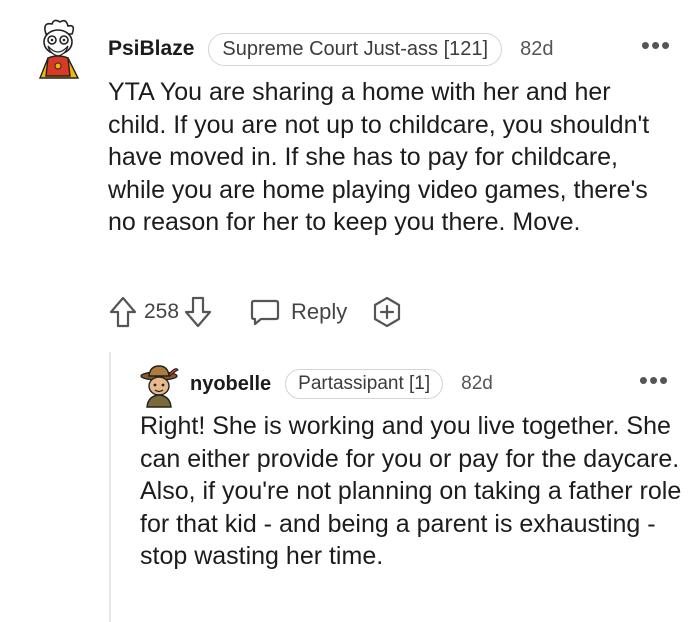 The width and height of the screenshot is (700, 622). What do you see at coordinates (198, 312) in the screenshot?
I see `downvote-icon` at bounding box center [198, 312].